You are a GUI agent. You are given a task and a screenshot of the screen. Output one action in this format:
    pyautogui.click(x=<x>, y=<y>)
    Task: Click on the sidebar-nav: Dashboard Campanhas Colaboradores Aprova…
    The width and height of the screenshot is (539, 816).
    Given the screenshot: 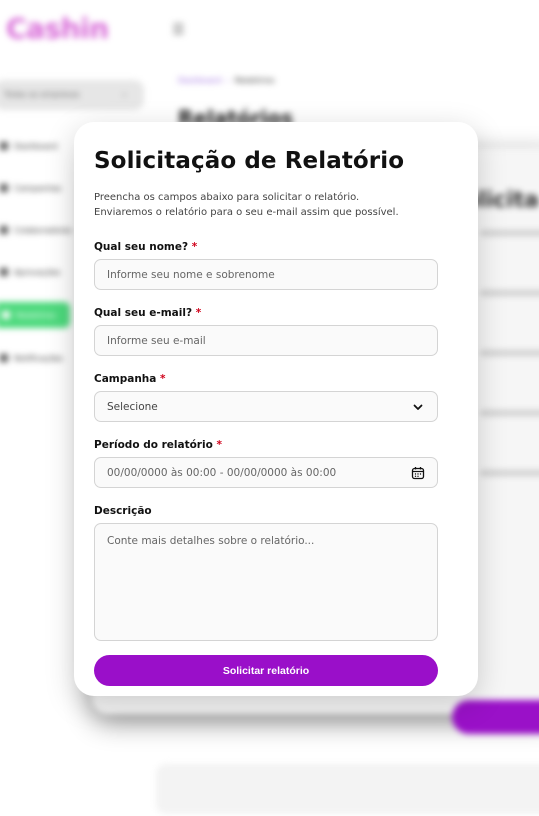 What is the action you would take?
    pyautogui.click(x=40, y=265)
    